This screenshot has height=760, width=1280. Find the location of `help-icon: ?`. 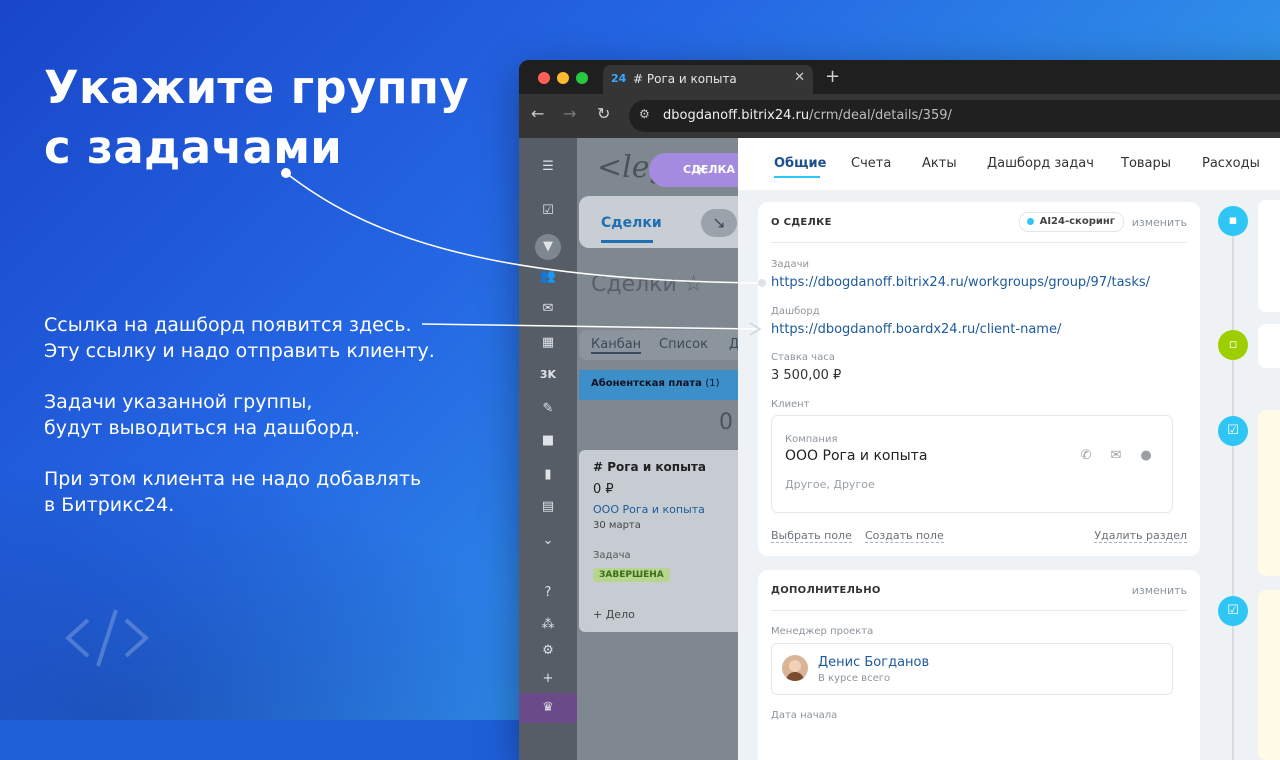

help-icon: ? is located at coordinates (548, 593).